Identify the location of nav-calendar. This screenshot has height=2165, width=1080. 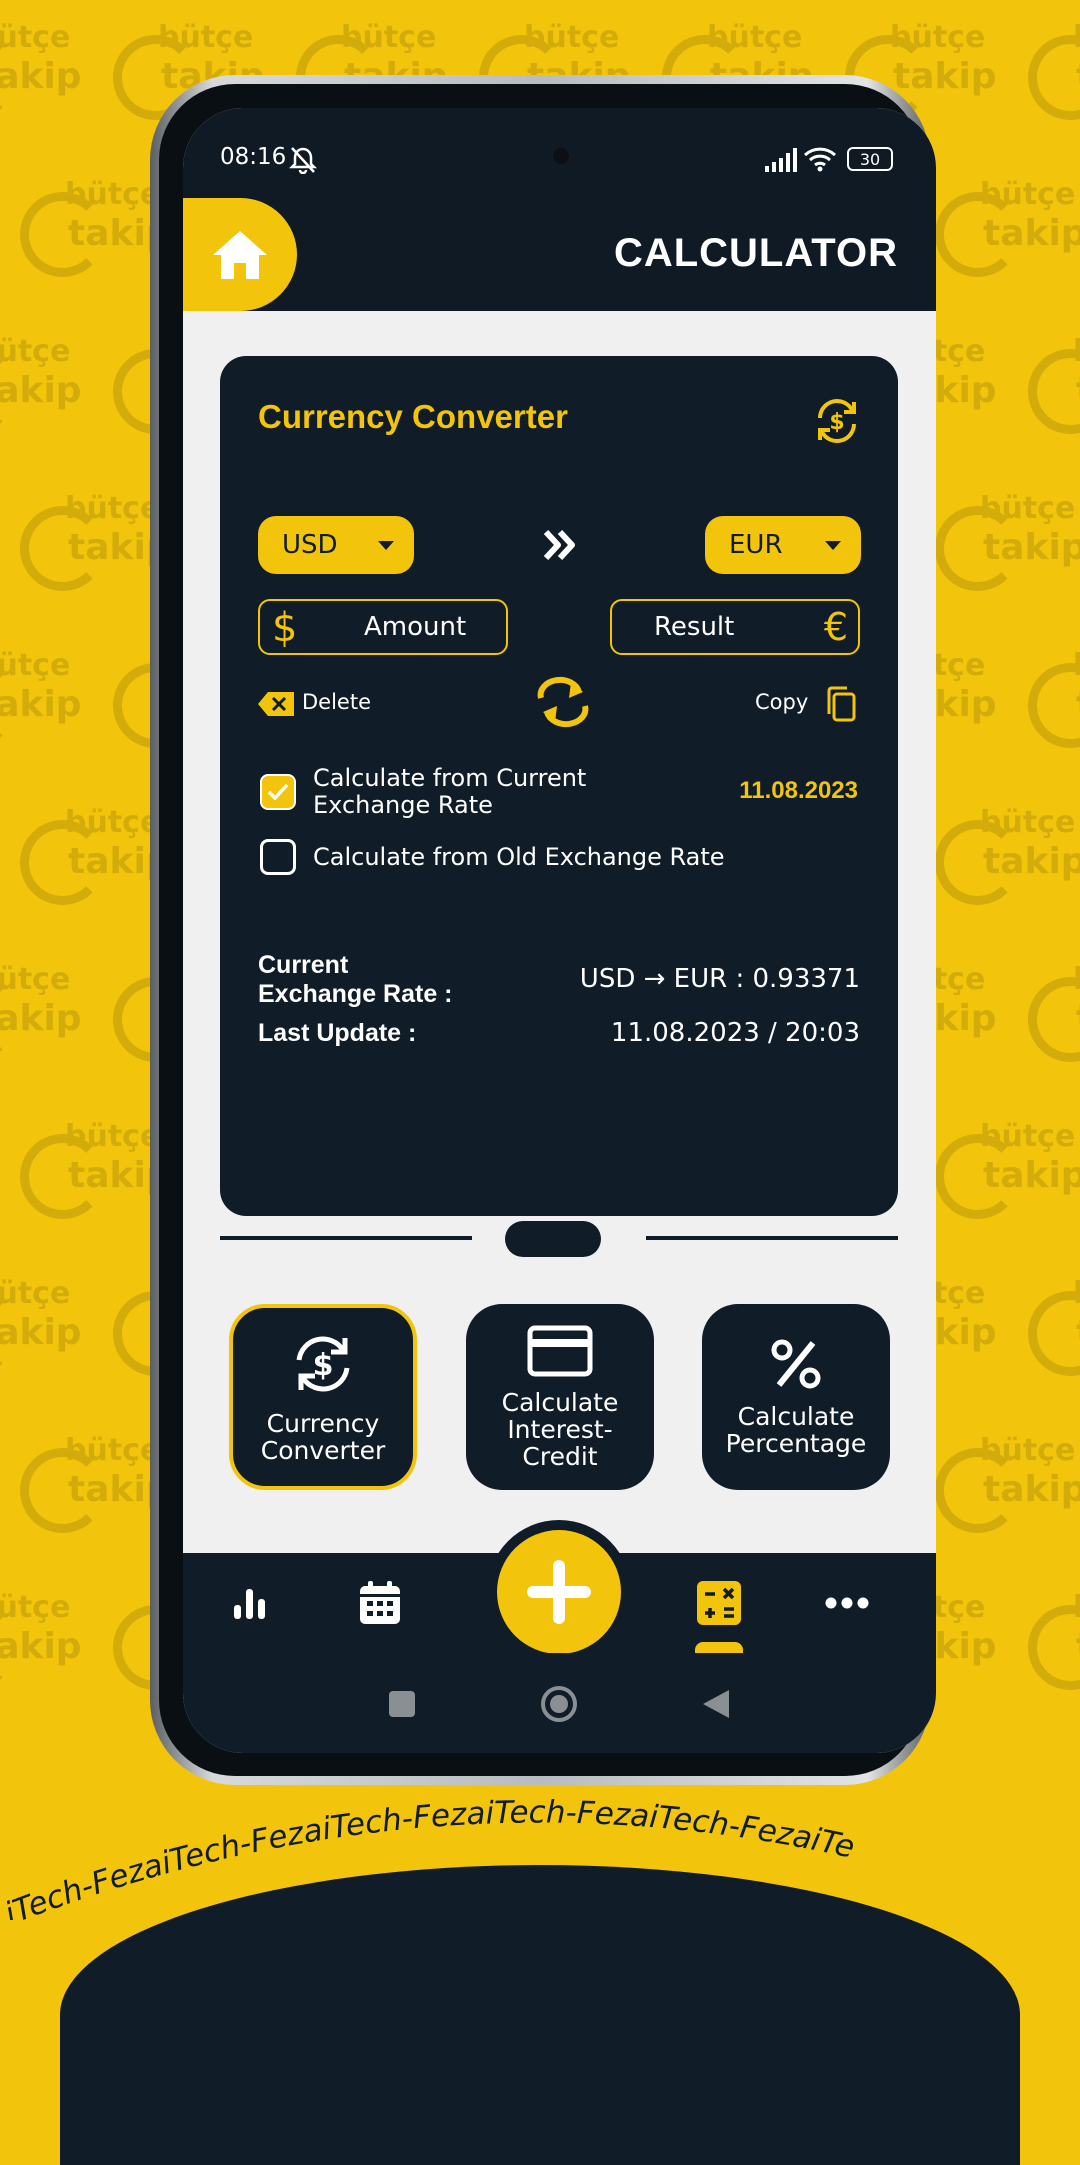
(380, 1603).